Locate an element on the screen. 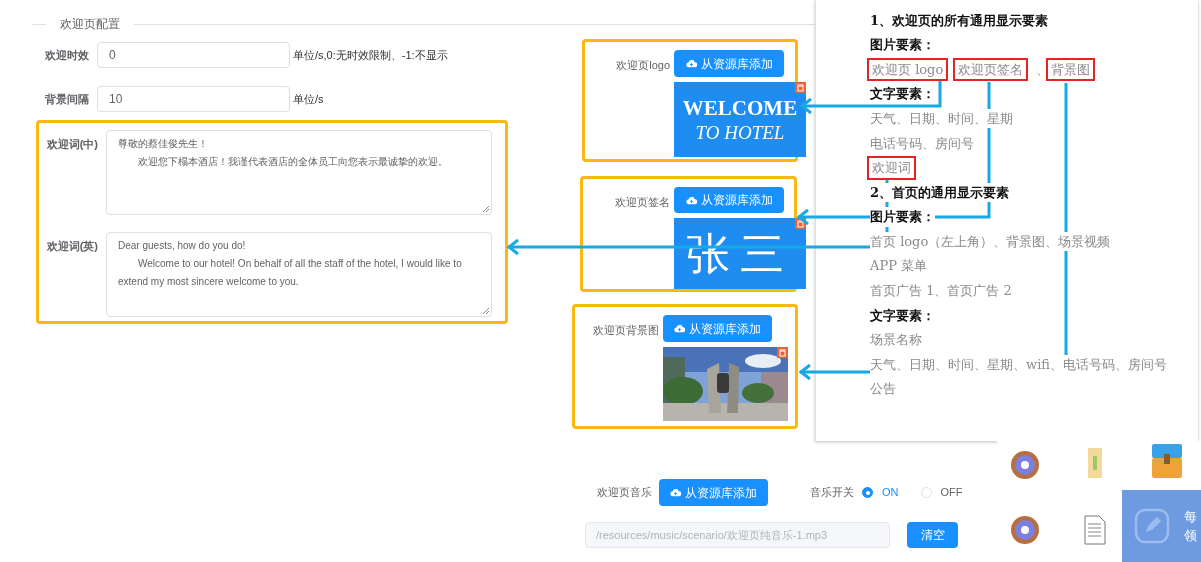  field-label: 欢迎页签名 is located at coordinates (642, 202).